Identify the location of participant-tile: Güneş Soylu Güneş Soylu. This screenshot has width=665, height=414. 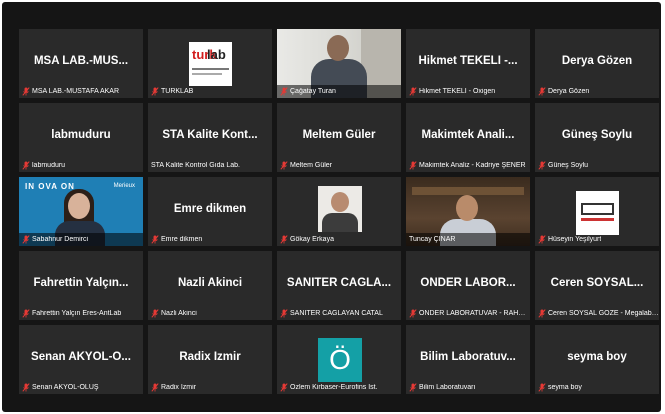
(597, 137).